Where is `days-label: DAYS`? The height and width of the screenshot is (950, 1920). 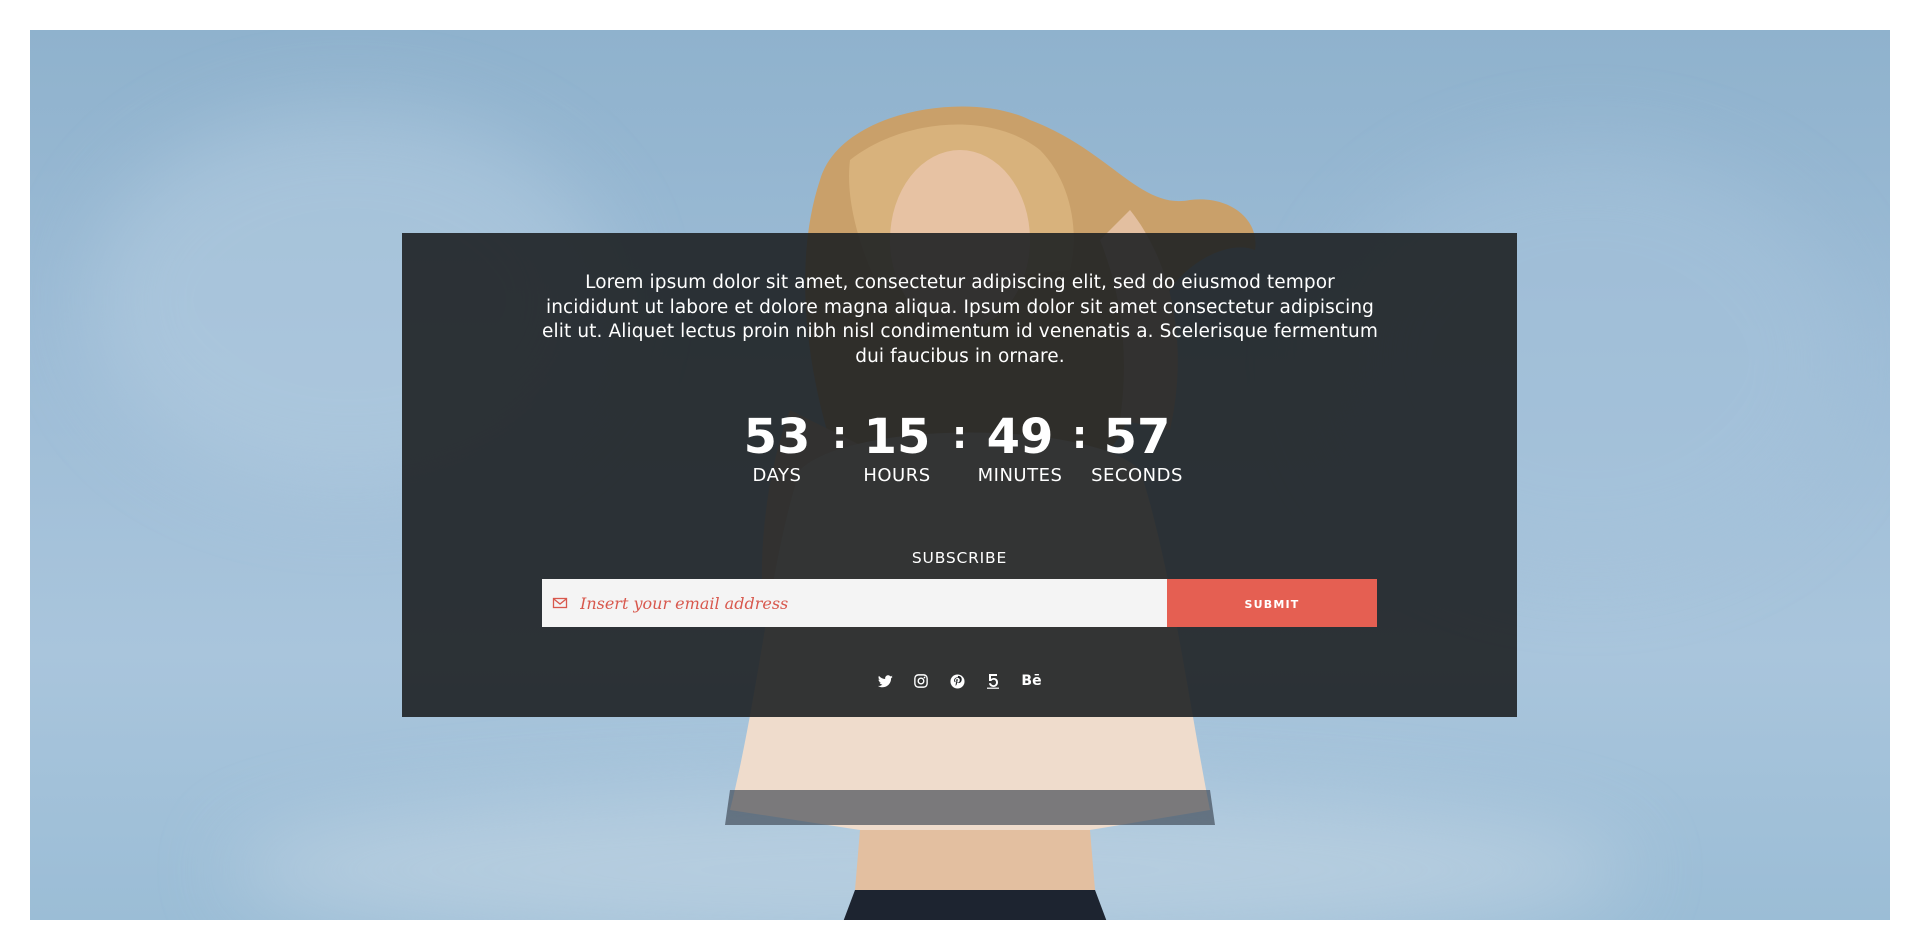 days-label: DAYS is located at coordinates (777, 475).